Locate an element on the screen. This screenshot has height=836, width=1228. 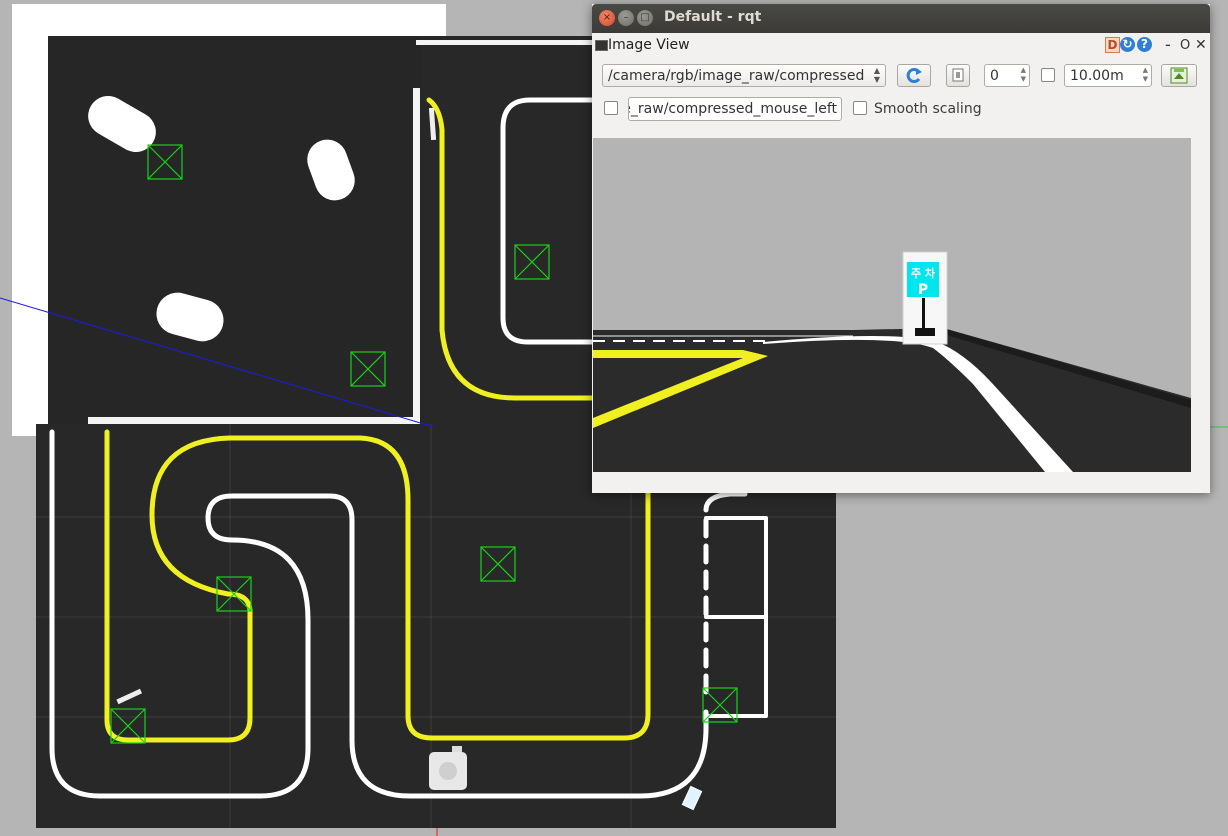
smooth-scaling-checkbox is located at coordinates (860, 108).